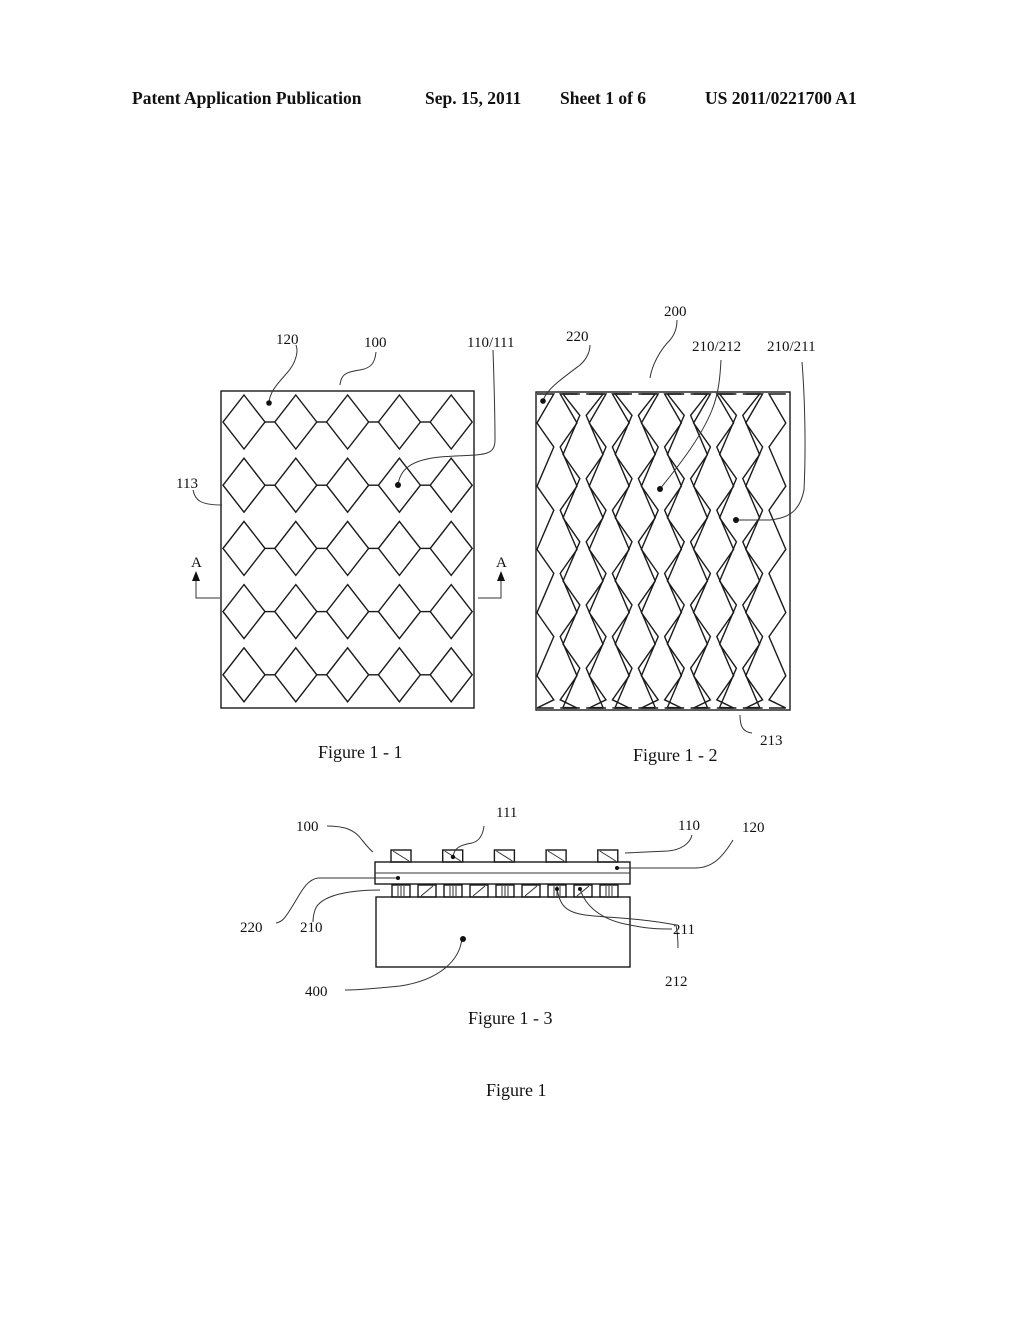 The image size is (1024, 1320). I want to click on label-213: 213, so click(771, 741).